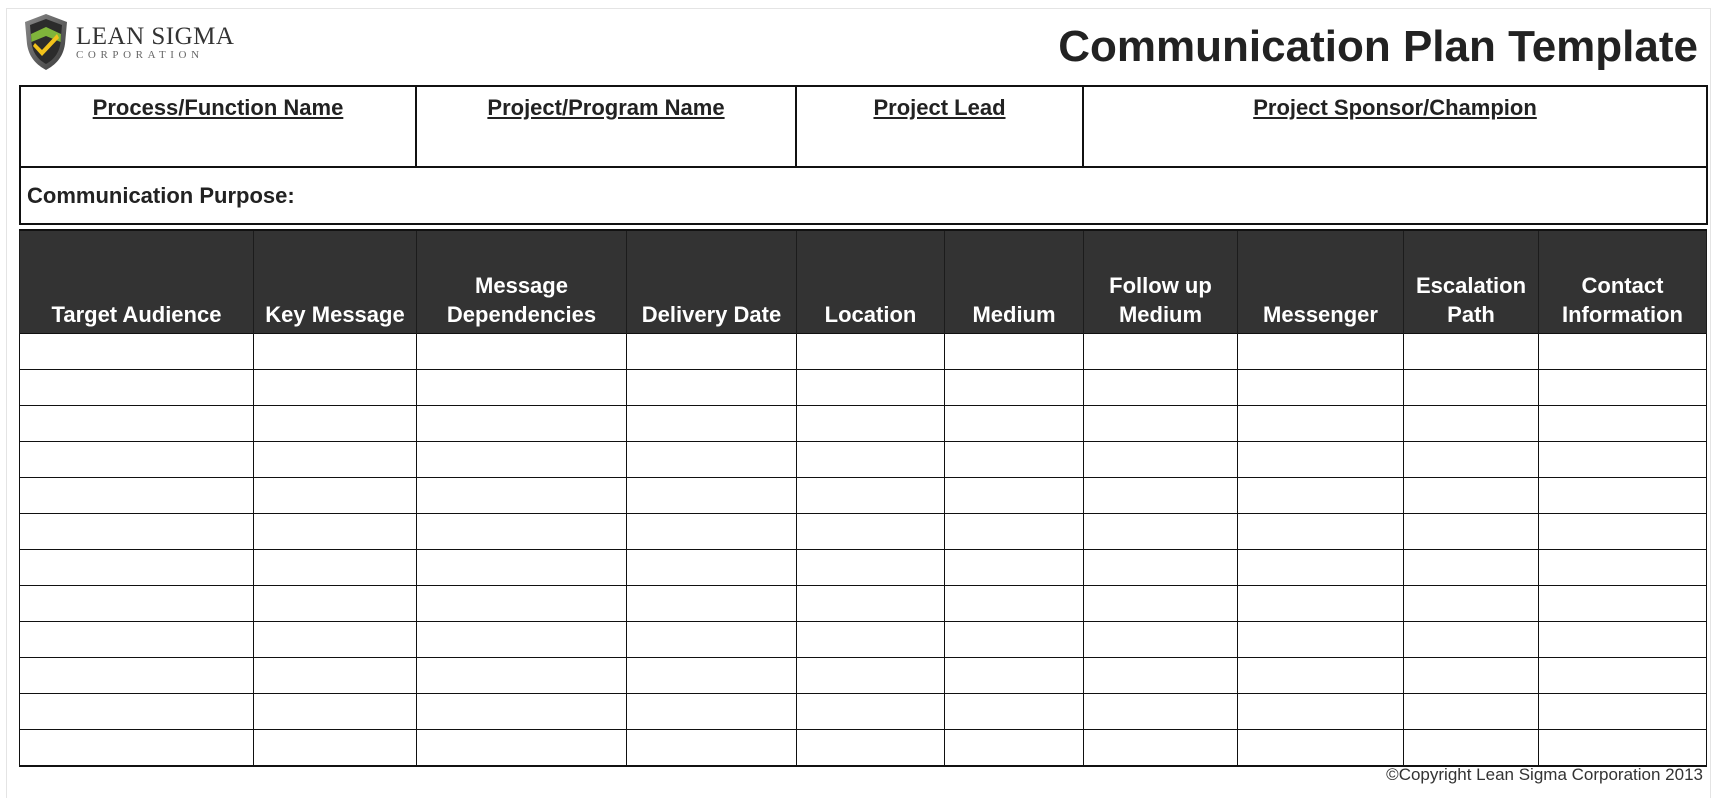  I want to click on project-lead-field: Project Lead, so click(939, 126).